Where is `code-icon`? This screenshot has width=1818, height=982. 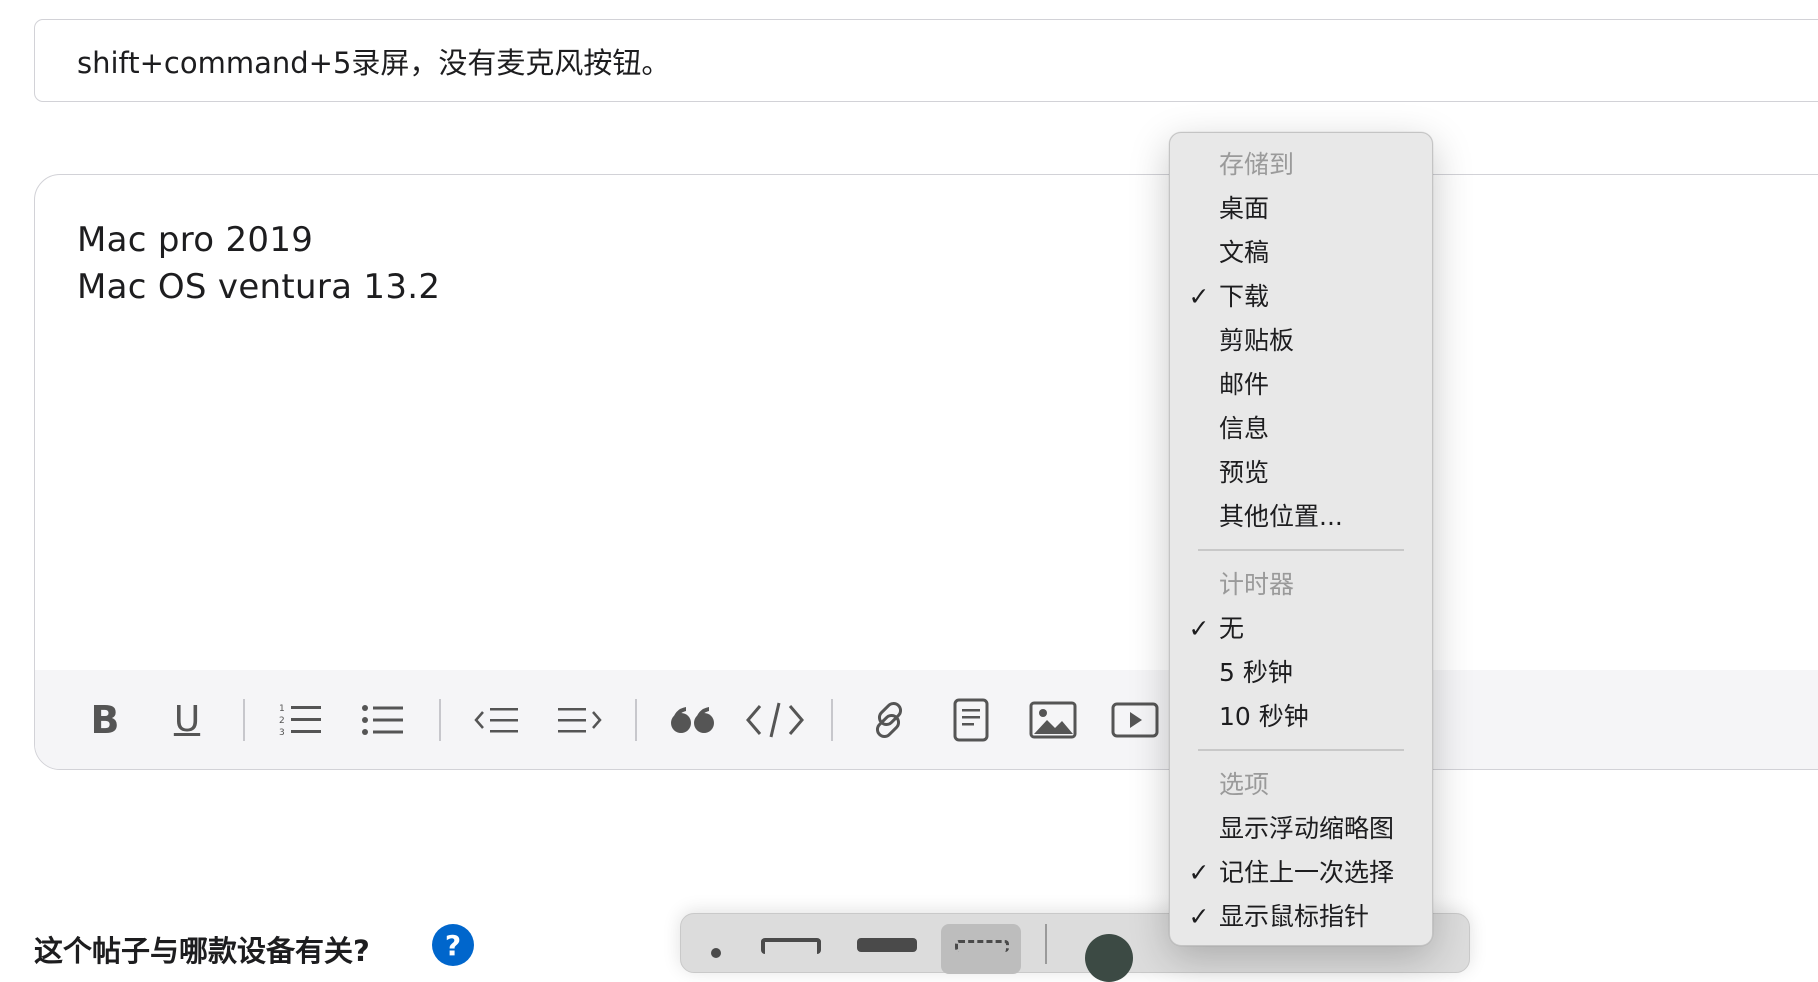 code-icon is located at coordinates (775, 719).